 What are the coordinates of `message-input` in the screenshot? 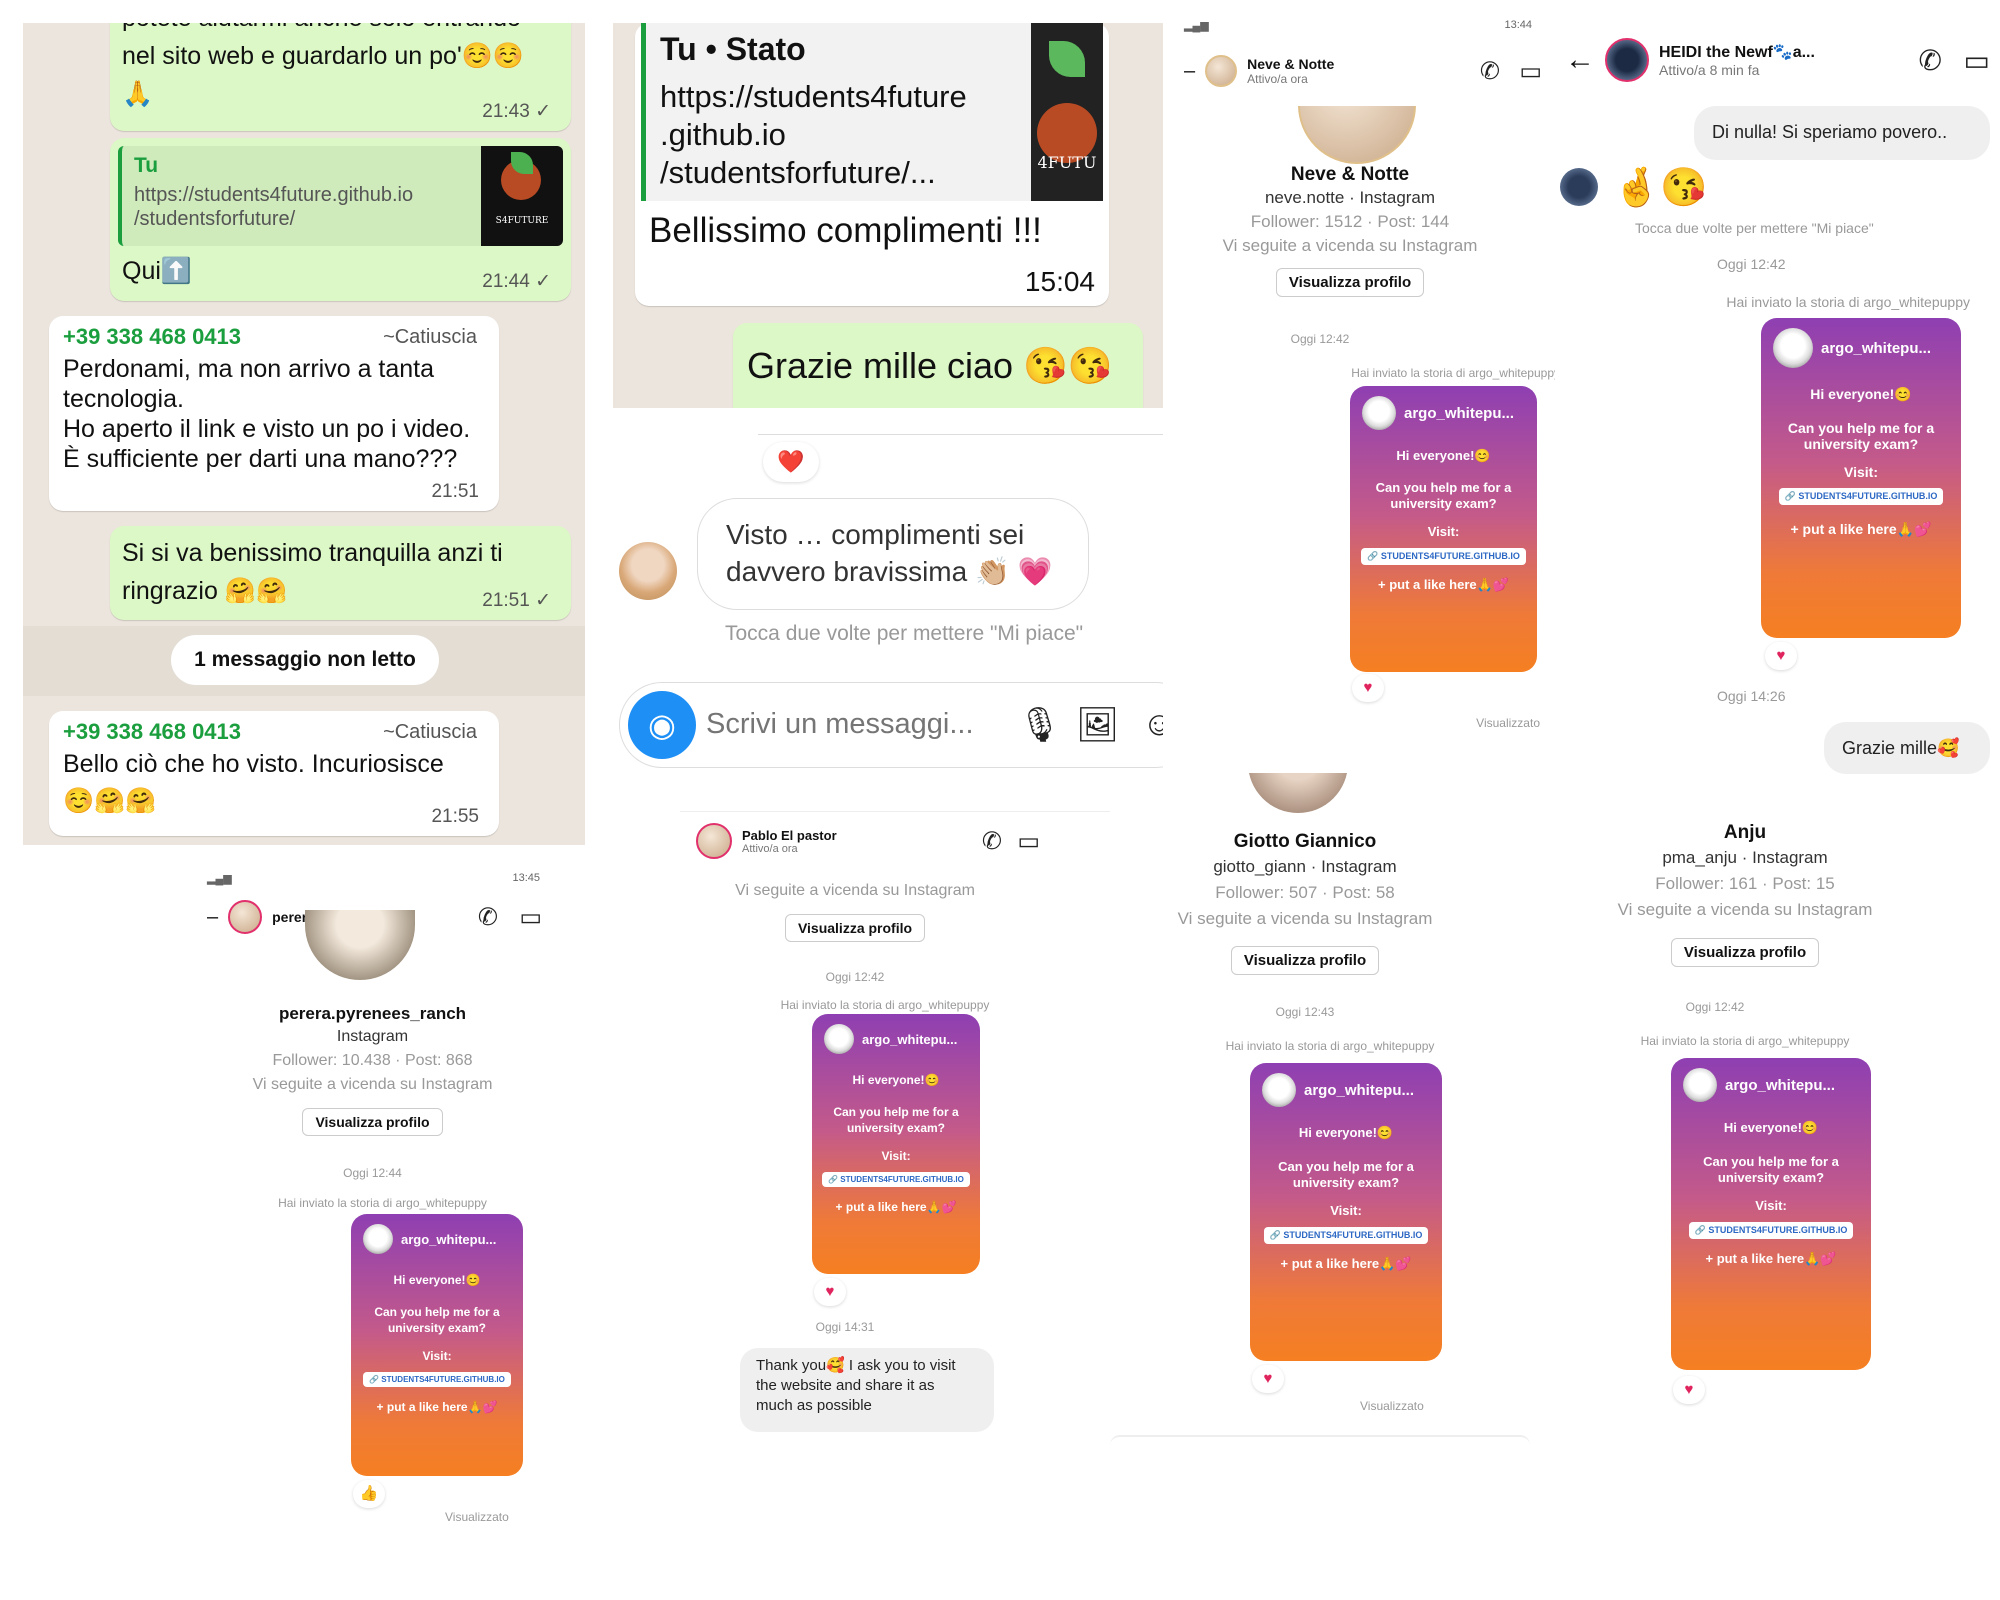 It's located at (851, 724).